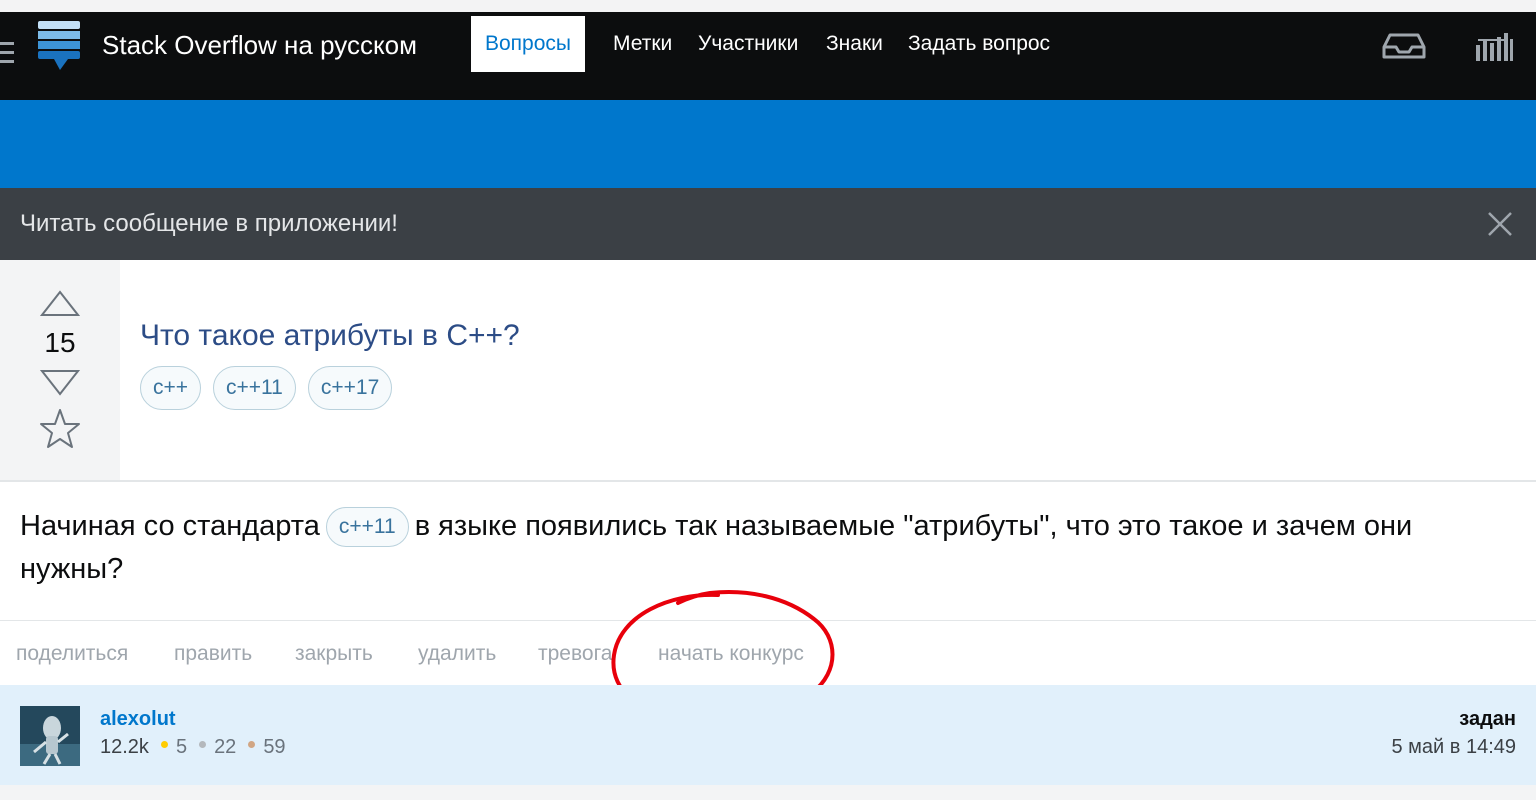  Describe the element at coordinates (642, 44) in the screenshot. I see `nav-tags: Метки` at that location.